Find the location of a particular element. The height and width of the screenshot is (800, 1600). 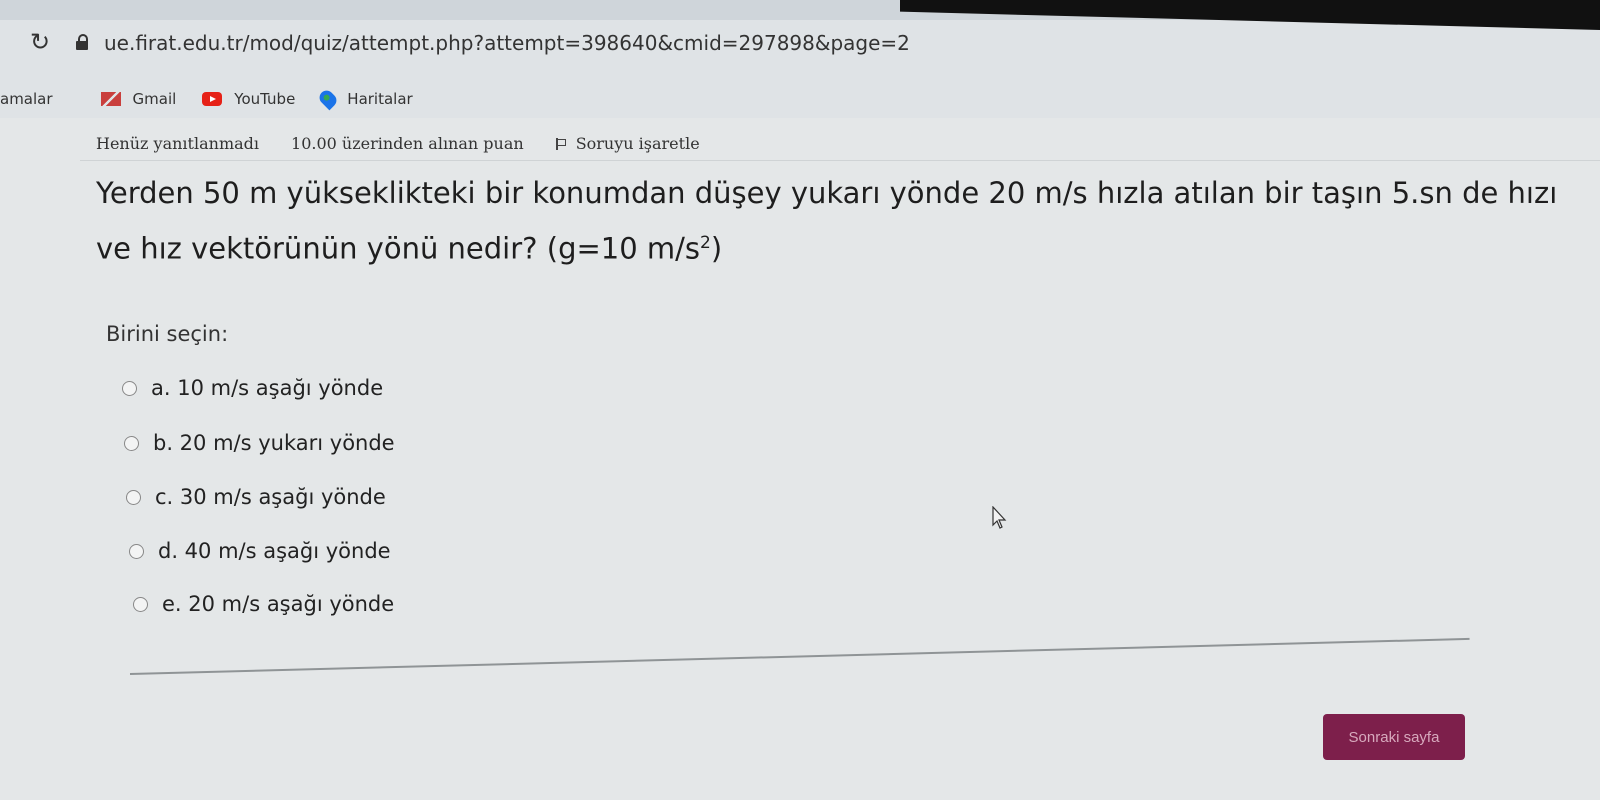

answer-label: d. 40 m/s aşağı yönde is located at coordinates (274, 551).